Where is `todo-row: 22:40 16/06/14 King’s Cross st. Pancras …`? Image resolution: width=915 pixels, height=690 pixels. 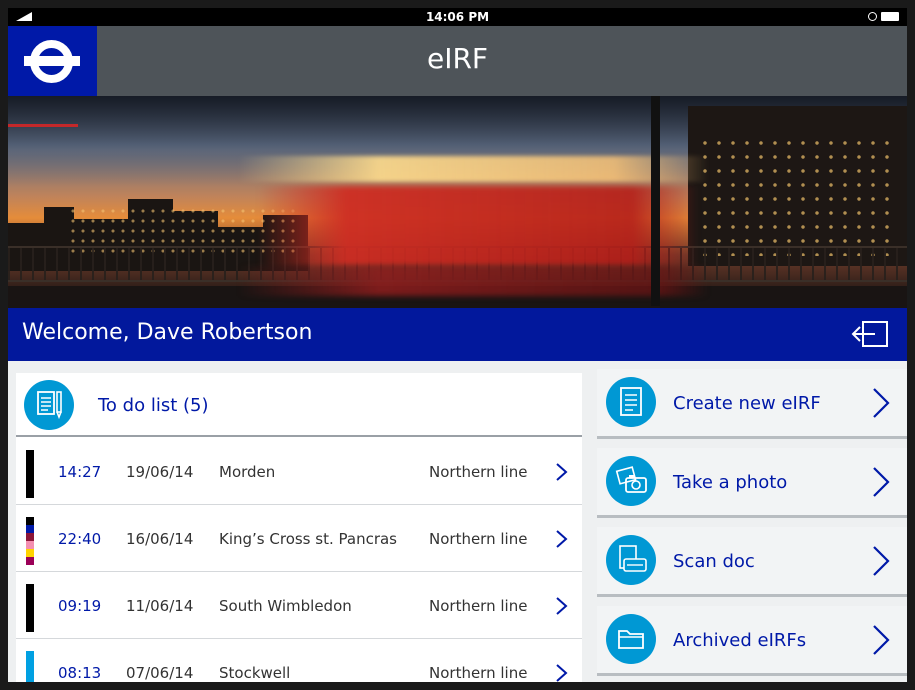
todo-row: 22:40 16/06/14 King’s Cross st. Pancras … is located at coordinates (299, 539).